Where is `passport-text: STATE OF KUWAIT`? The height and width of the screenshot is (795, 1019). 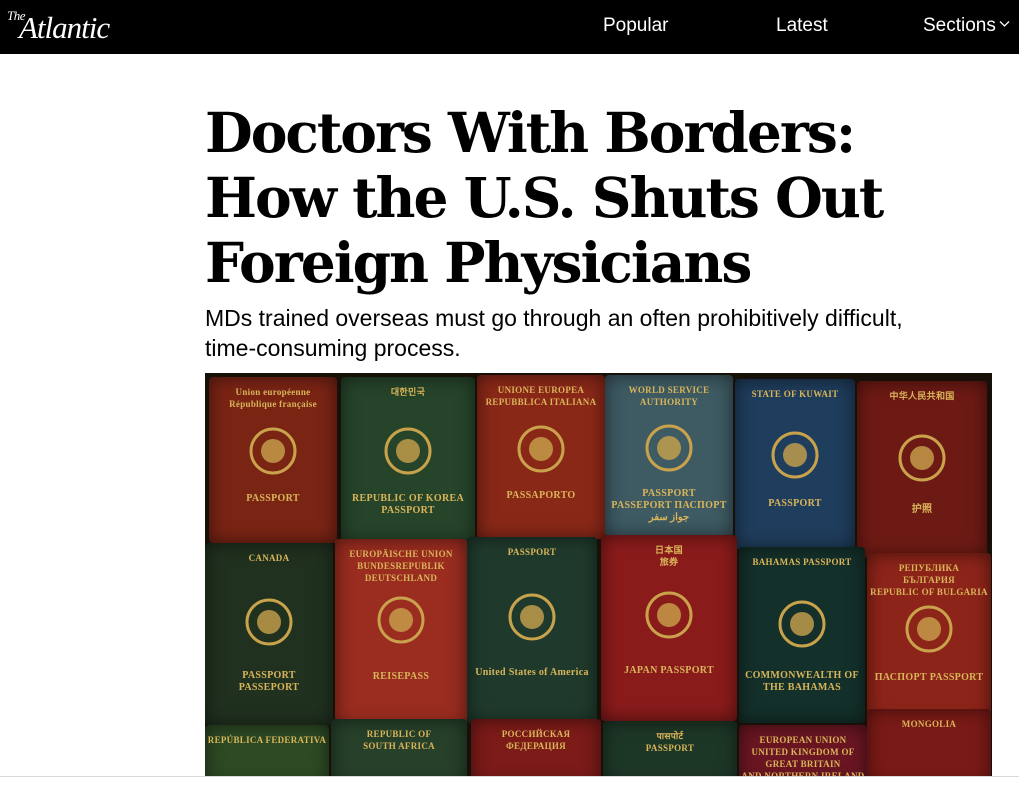
passport-text: STATE OF KUWAIT is located at coordinates (795, 394).